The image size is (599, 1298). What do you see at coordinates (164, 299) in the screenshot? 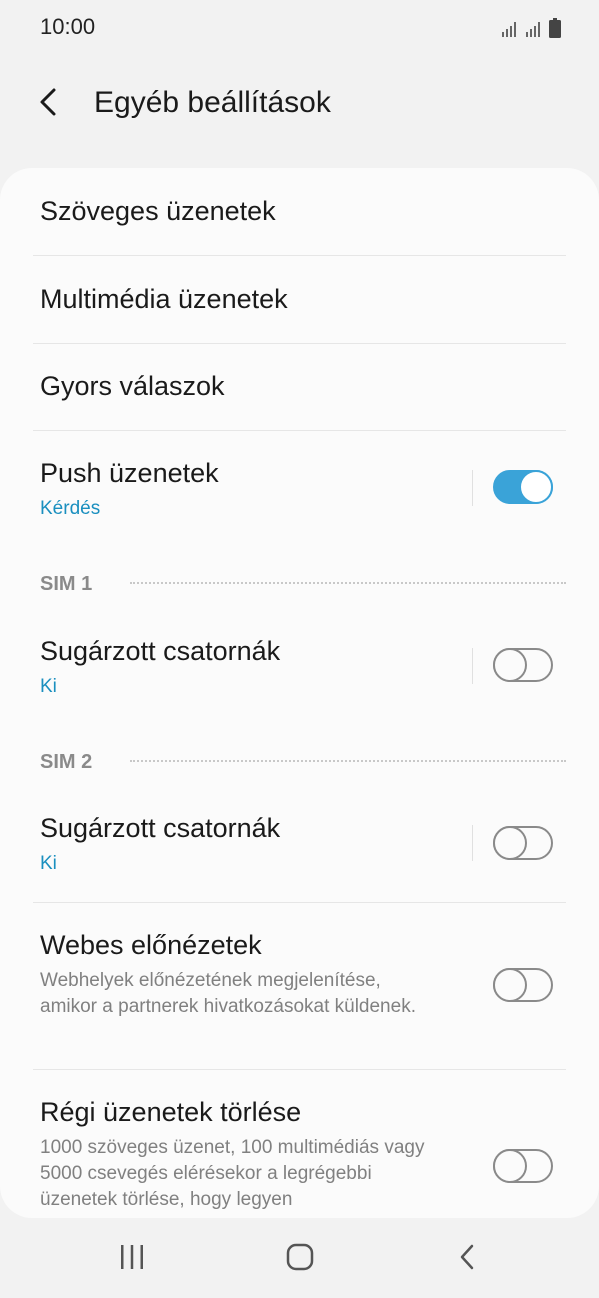
I see `setting-title: Multimédia üzenetek` at bounding box center [164, 299].